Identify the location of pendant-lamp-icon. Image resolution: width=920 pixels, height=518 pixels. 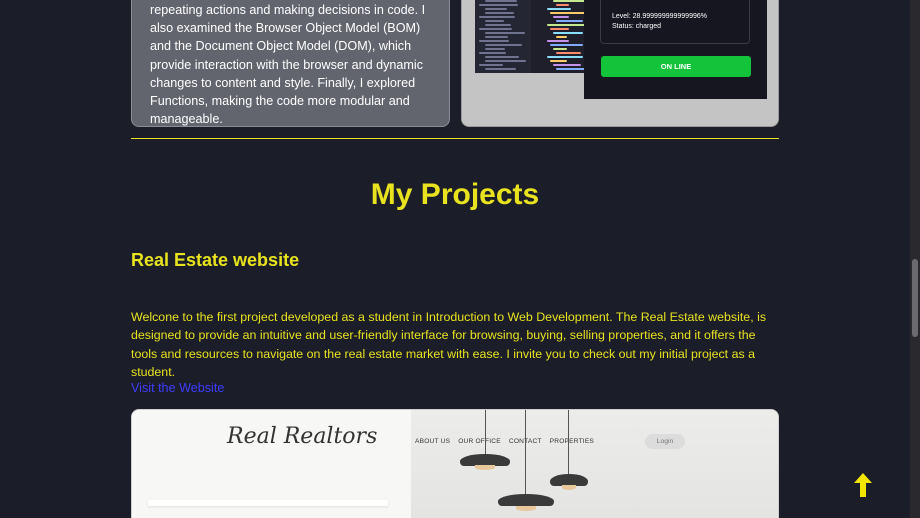
(526, 500).